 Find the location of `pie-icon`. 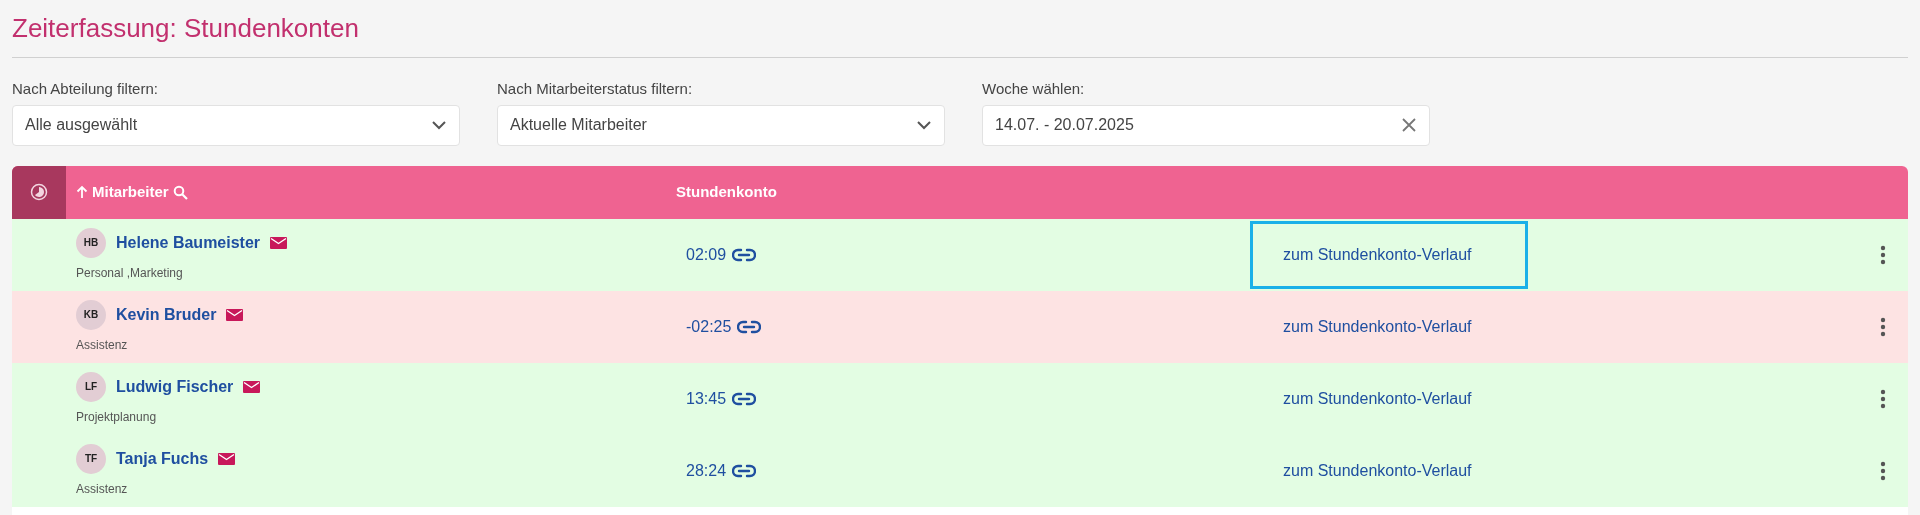

pie-icon is located at coordinates (39, 192).